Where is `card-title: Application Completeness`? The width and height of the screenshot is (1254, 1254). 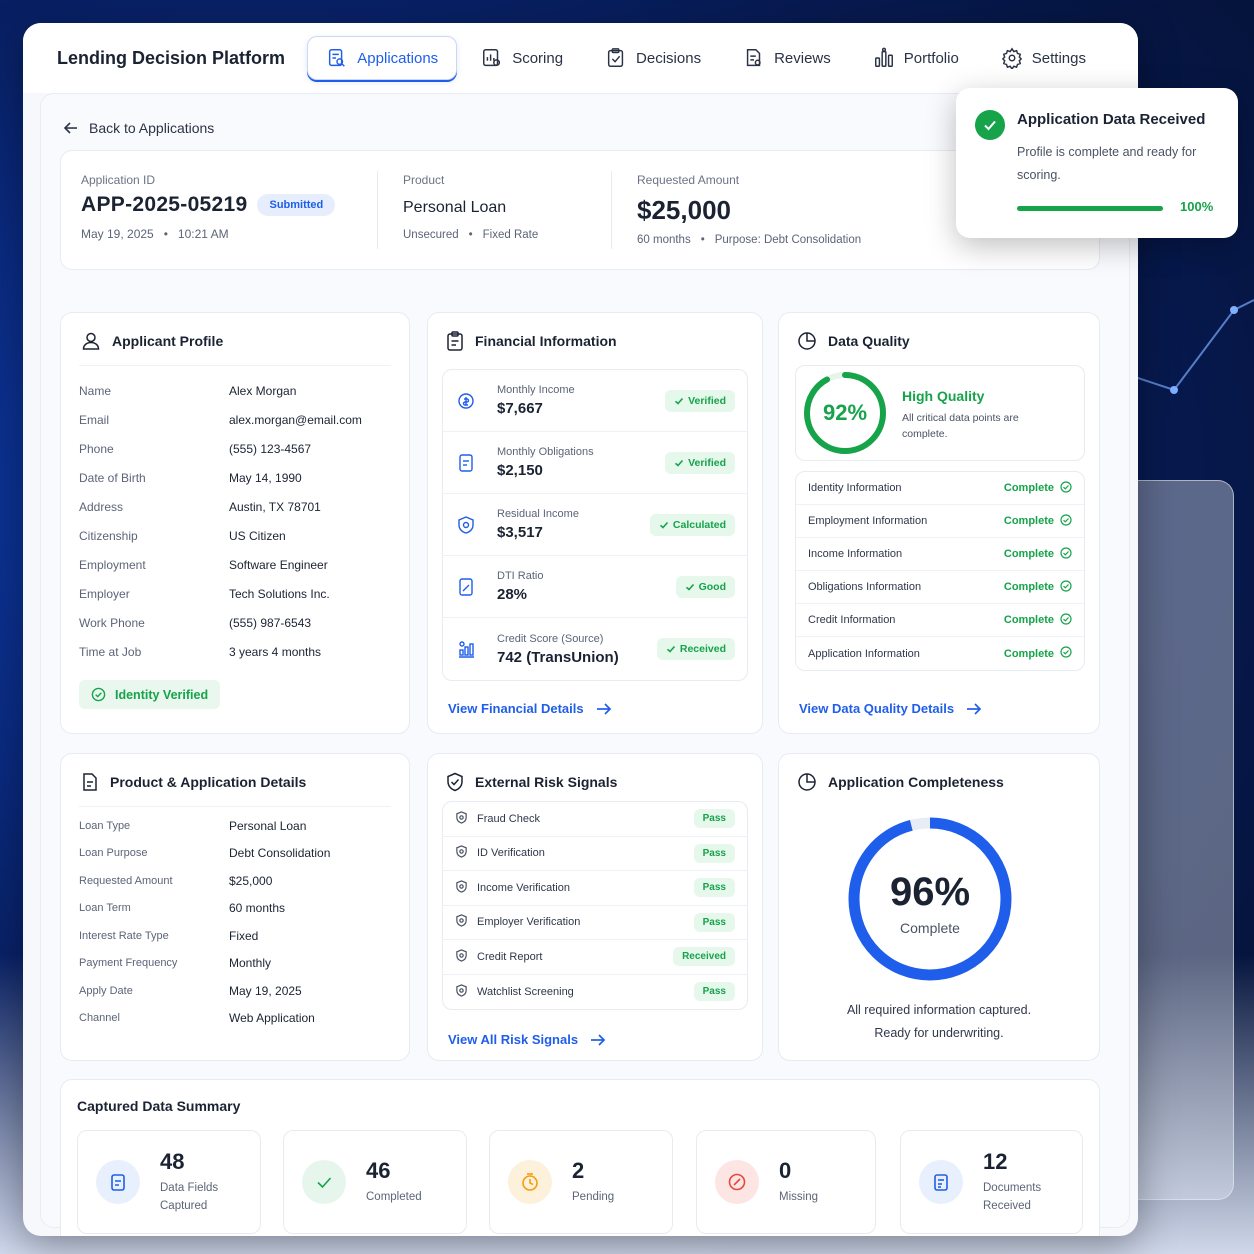
card-title: Application Completeness is located at coordinates (916, 782).